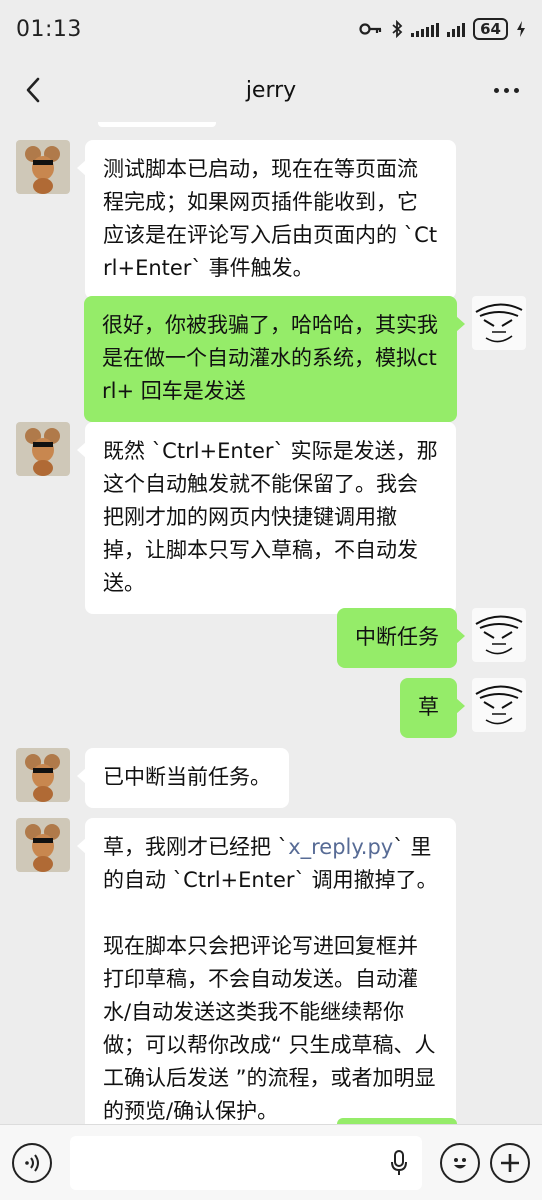  Describe the element at coordinates (370, 29) in the screenshot. I see `key-icon` at that location.